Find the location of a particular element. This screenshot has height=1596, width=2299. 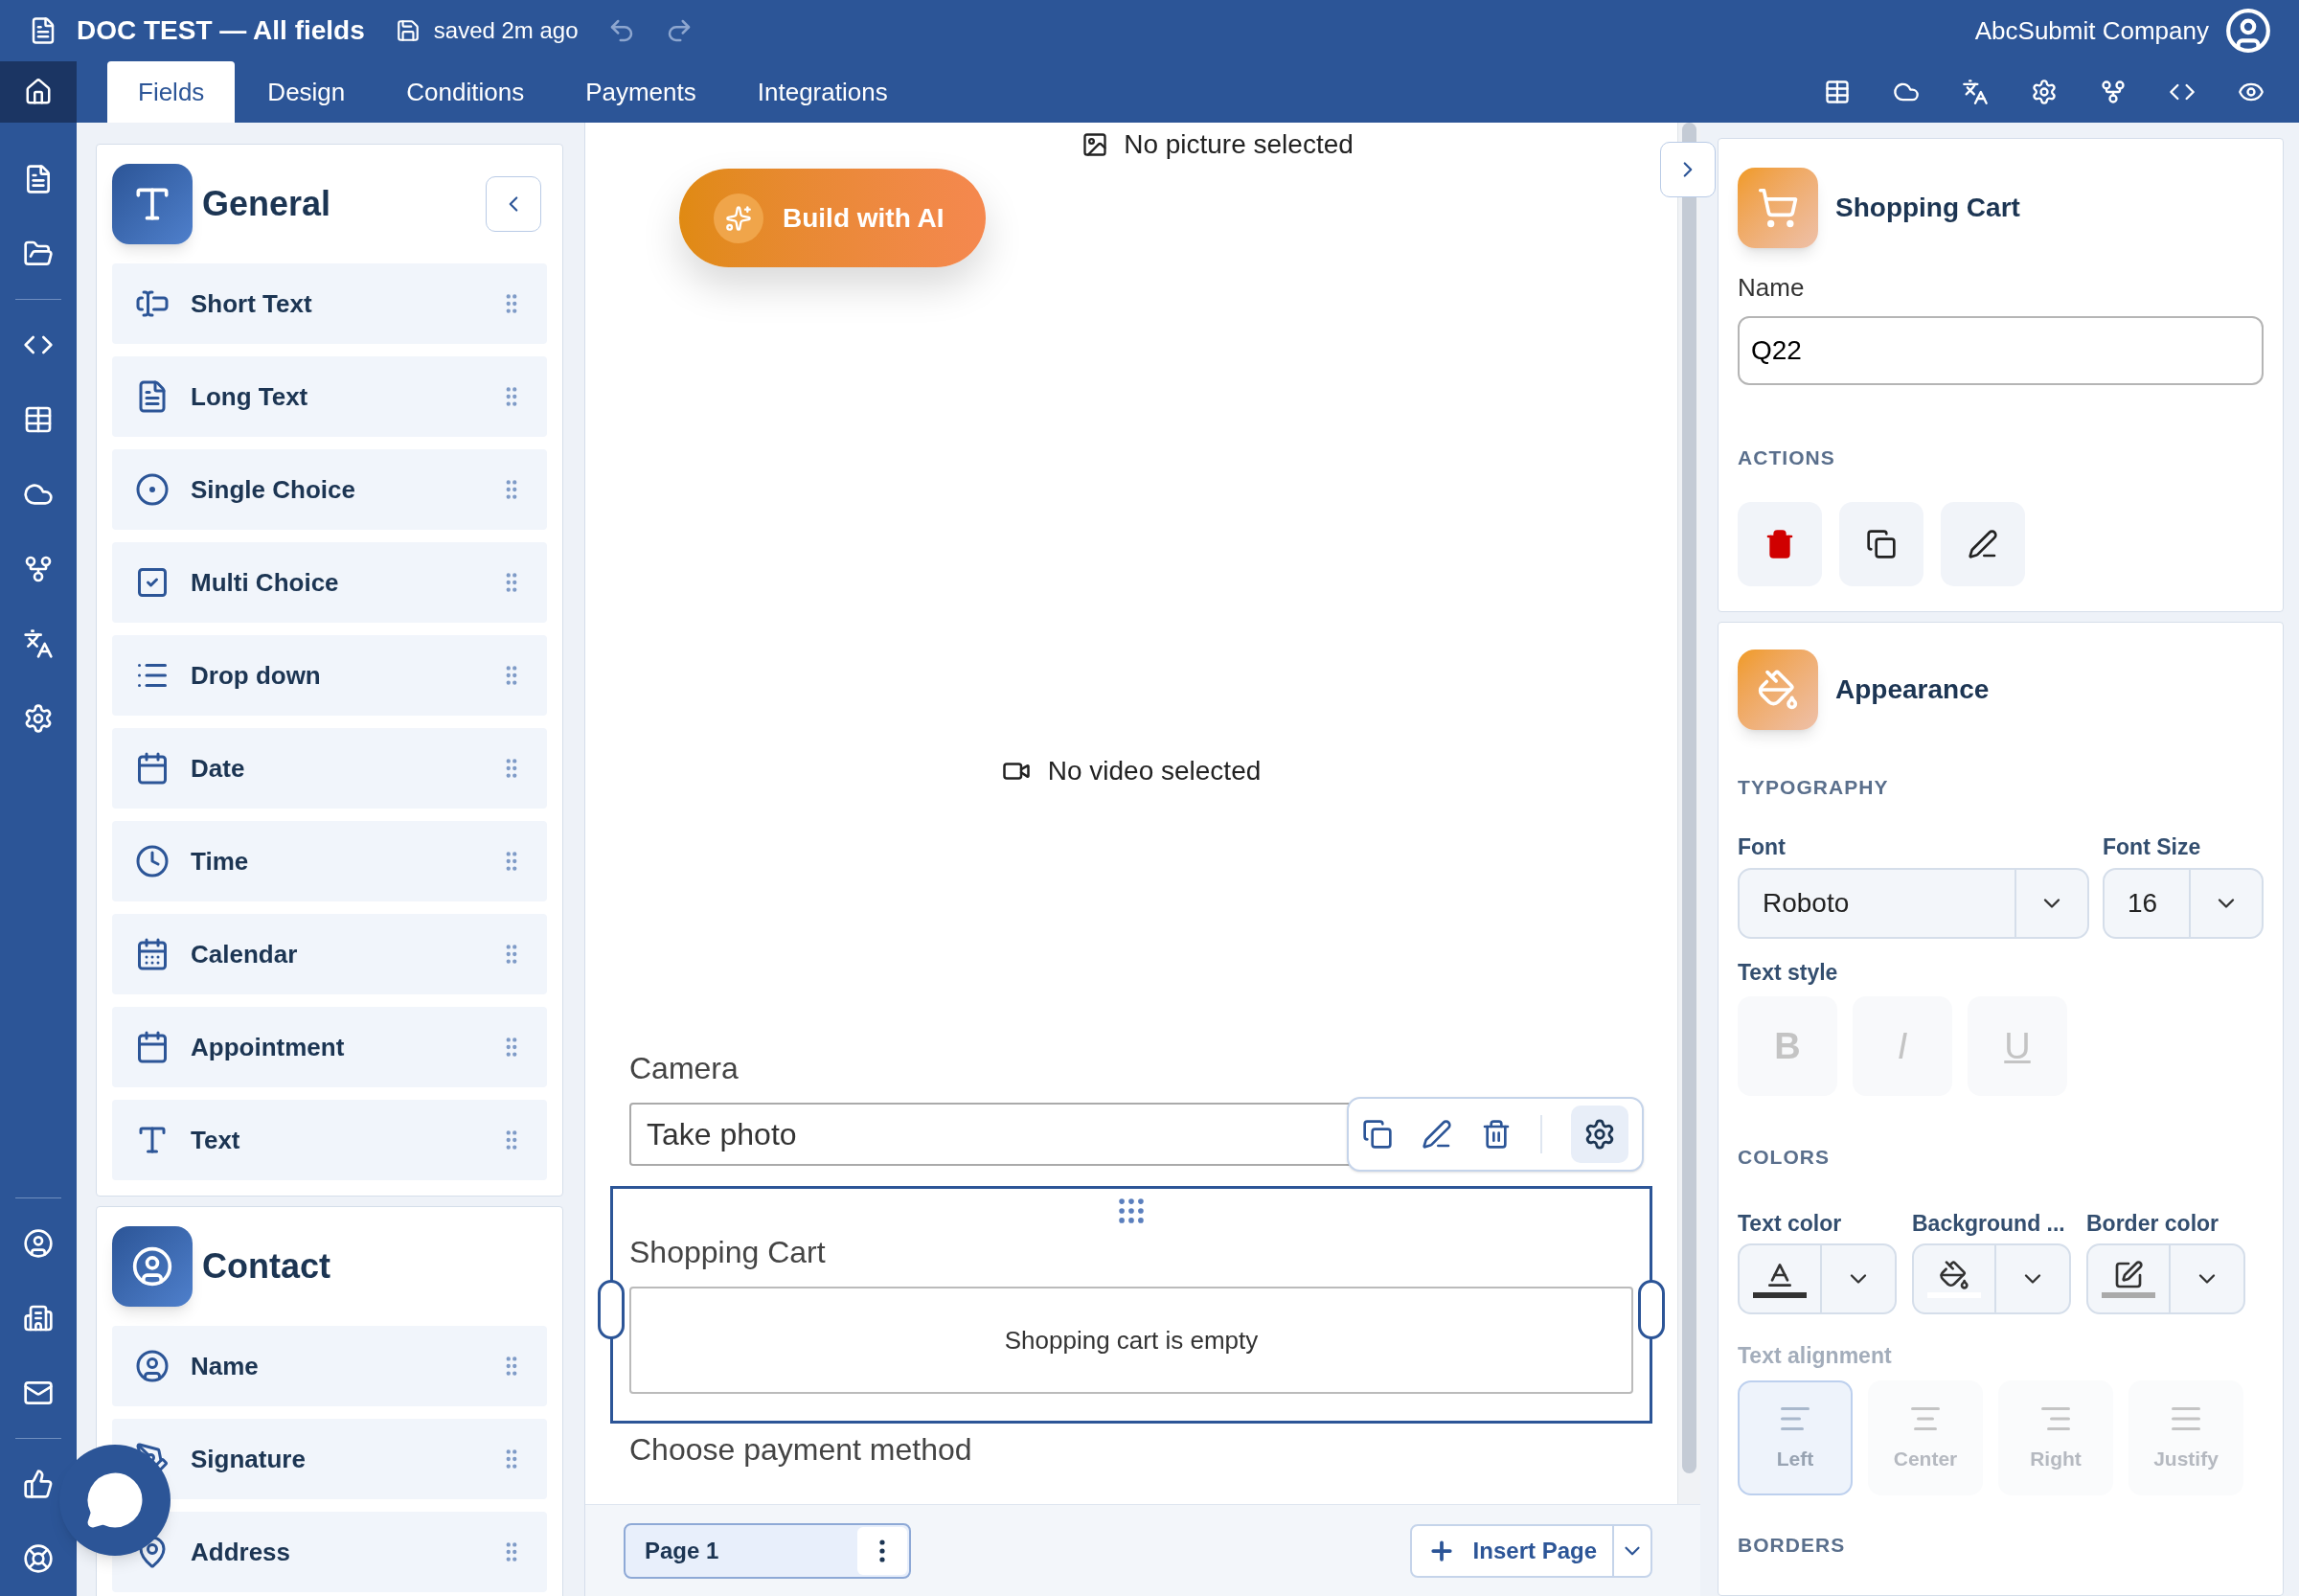

save-icon is located at coordinates (408, 30).